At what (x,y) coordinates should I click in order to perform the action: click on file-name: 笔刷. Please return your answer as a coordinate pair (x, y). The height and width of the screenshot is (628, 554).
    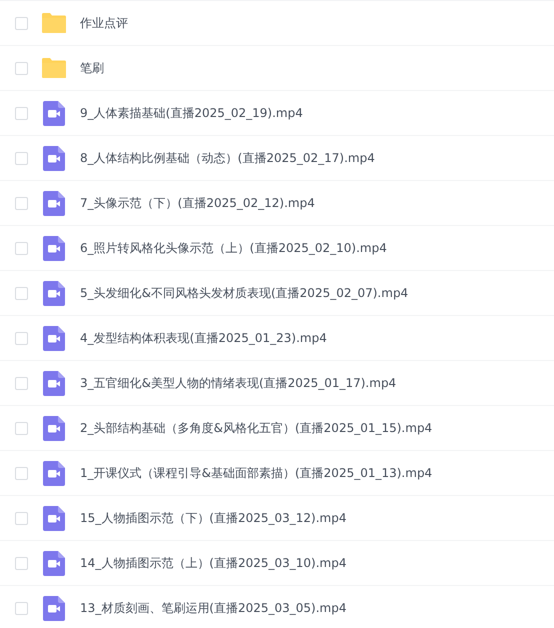
    Looking at the image, I should click on (92, 68).